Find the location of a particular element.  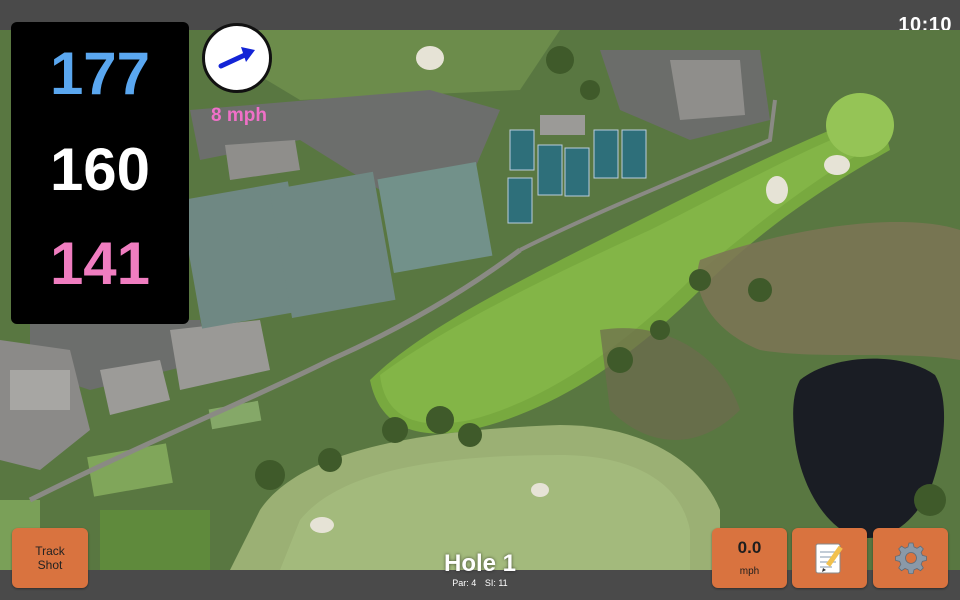

gear-icon is located at coordinates (911, 558).